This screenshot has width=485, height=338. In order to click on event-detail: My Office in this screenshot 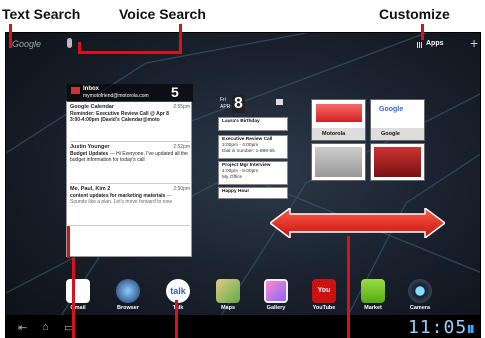, I will do `click(232, 177)`.